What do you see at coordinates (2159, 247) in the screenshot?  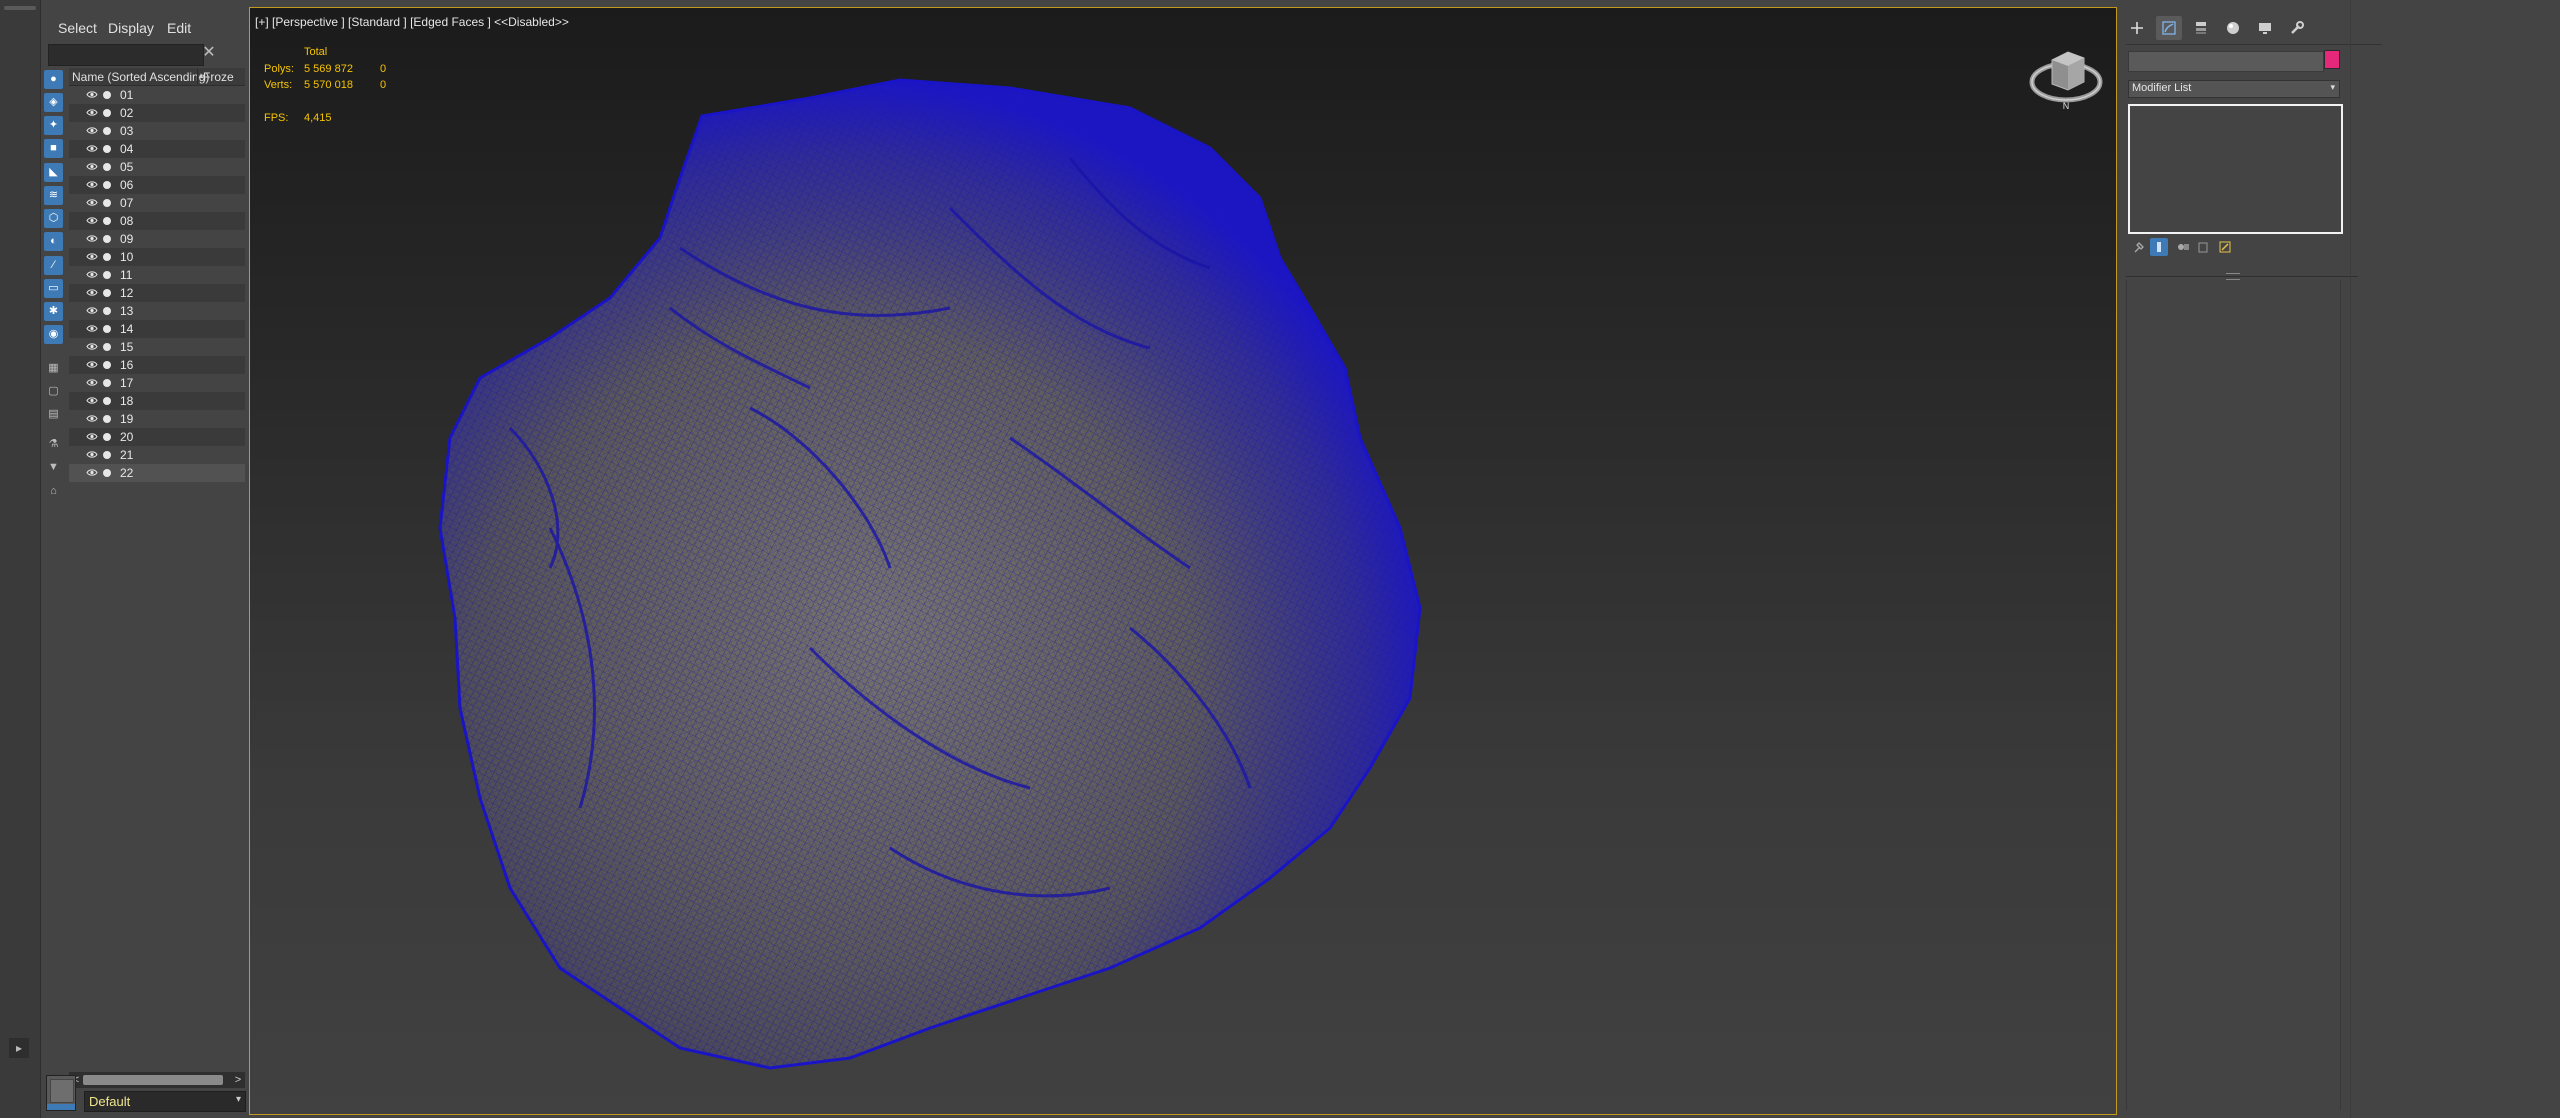 I see `show-end-result-icon` at bounding box center [2159, 247].